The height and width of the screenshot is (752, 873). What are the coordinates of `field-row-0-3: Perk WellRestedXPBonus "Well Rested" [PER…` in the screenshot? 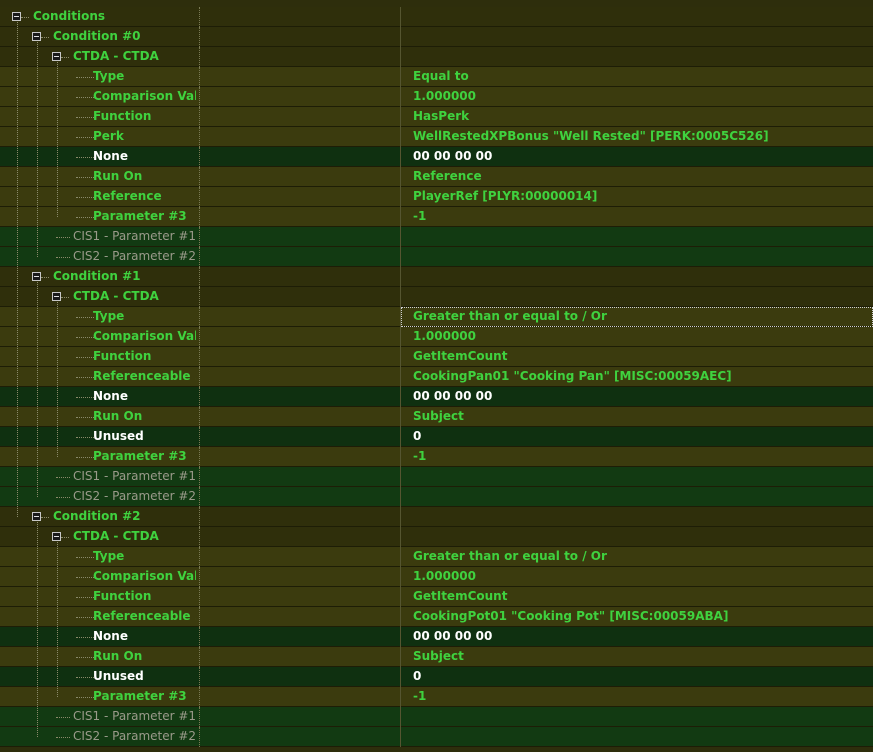 It's located at (436, 137).